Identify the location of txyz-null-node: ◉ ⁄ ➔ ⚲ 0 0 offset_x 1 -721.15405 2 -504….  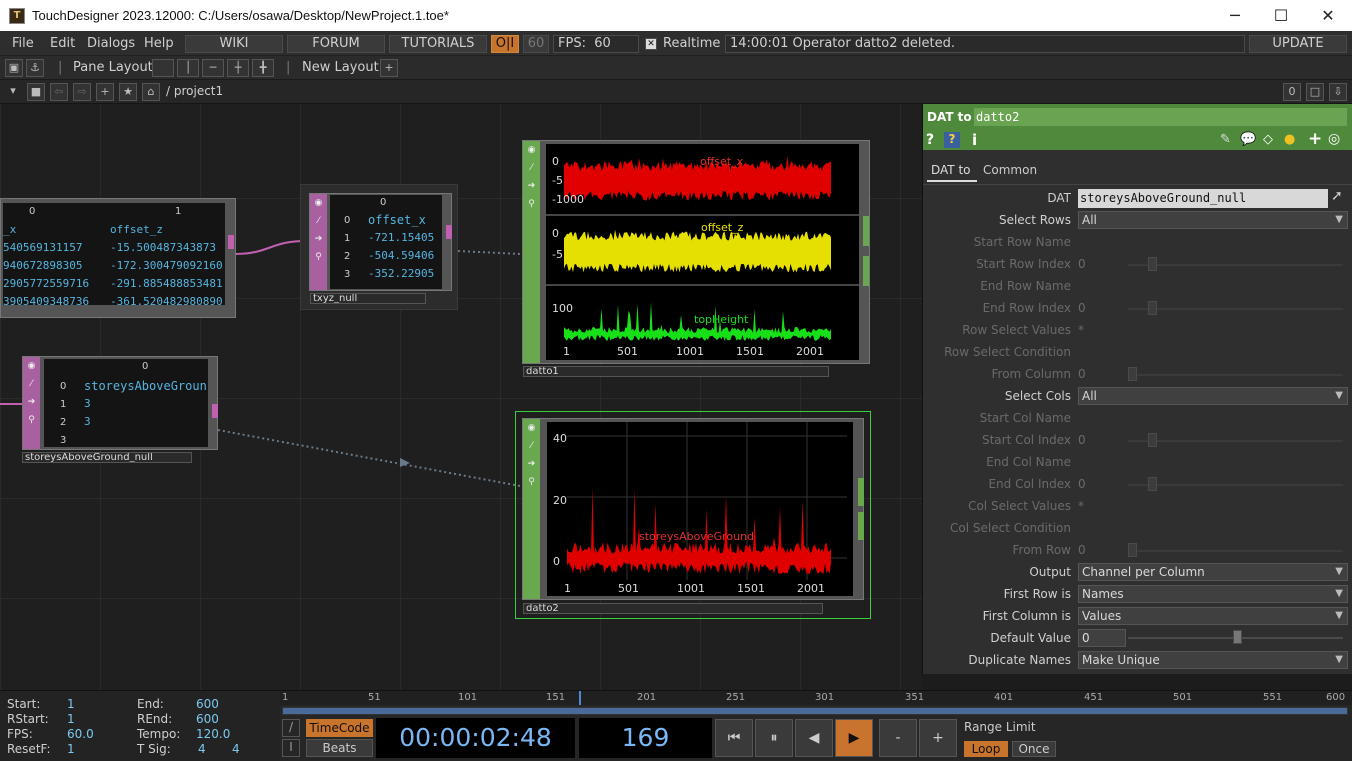
(379, 247).